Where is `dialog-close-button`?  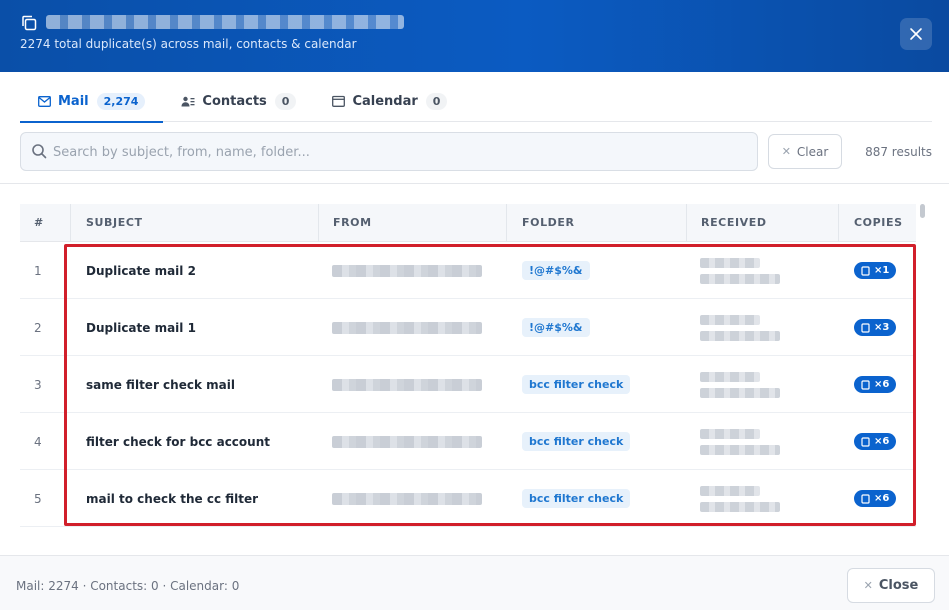 dialog-close-button is located at coordinates (916, 34).